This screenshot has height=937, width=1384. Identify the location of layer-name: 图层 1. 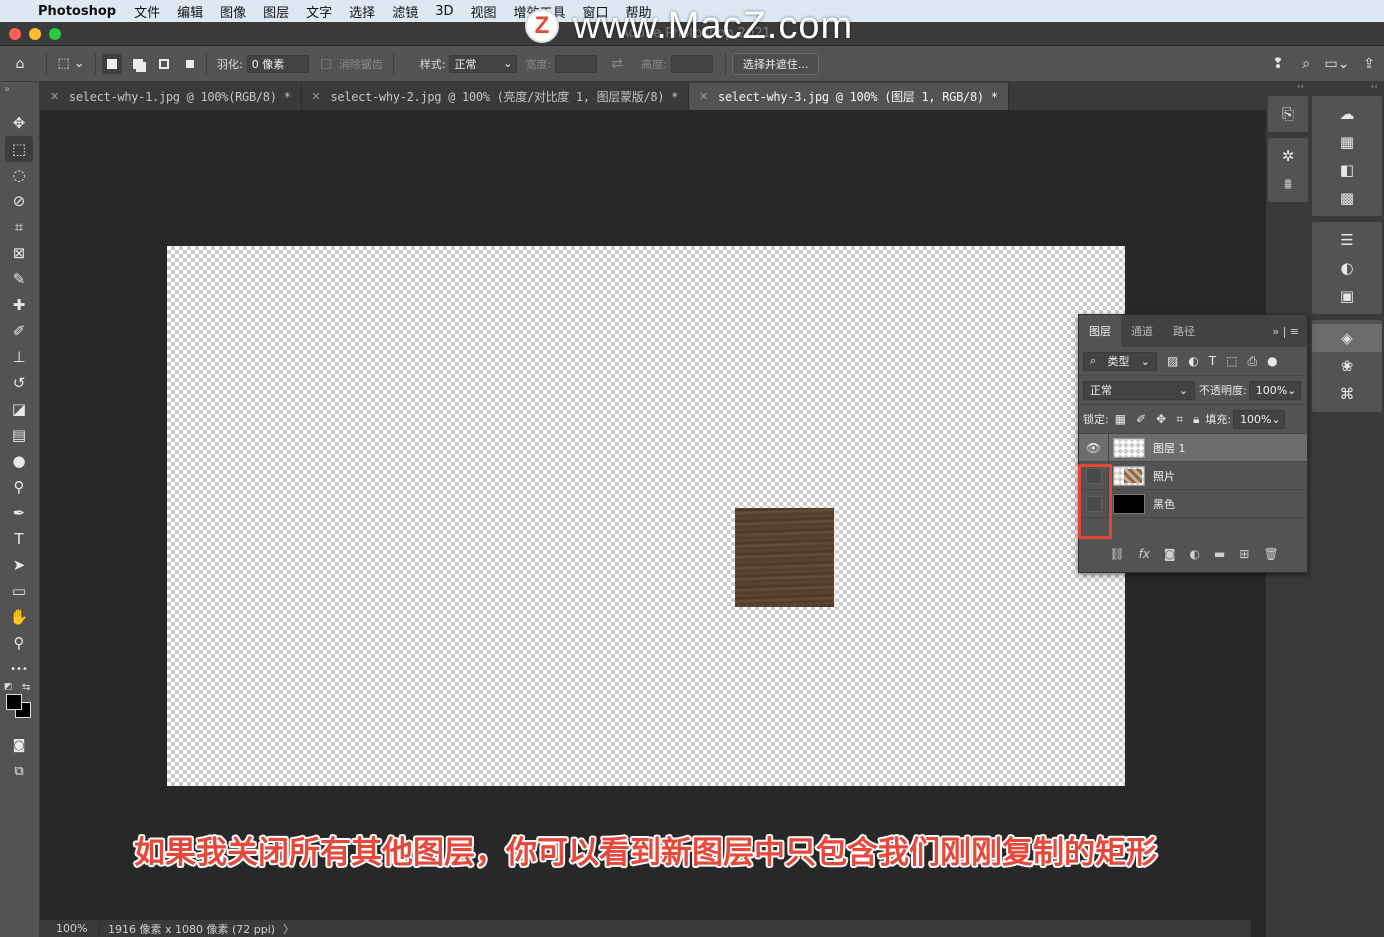
(1169, 448).